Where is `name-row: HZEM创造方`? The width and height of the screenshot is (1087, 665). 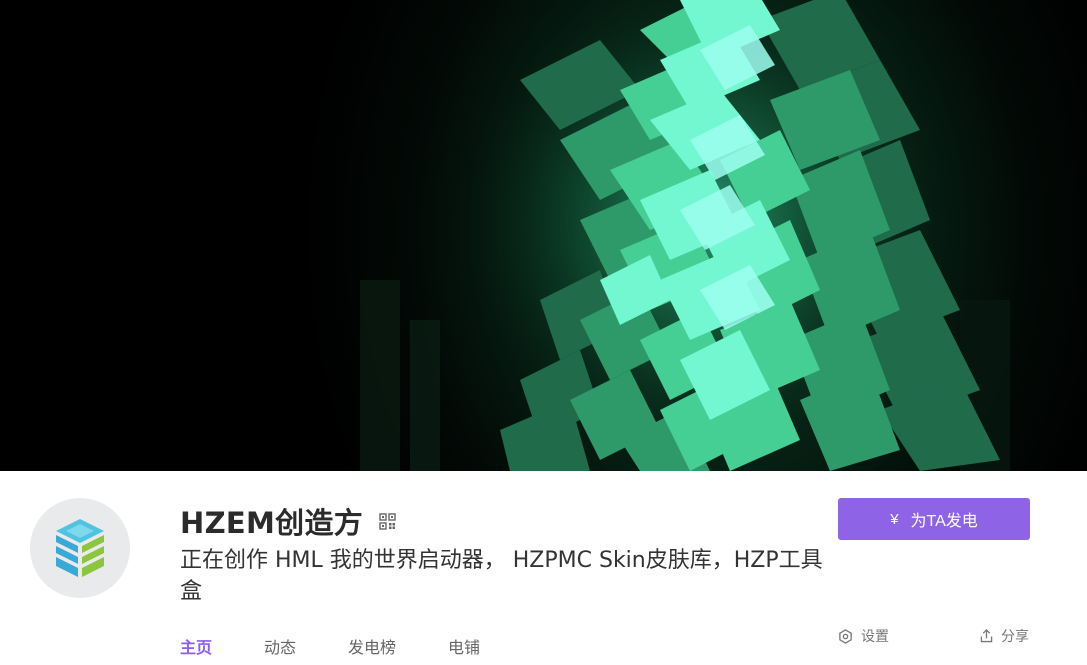 name-row: HZEM创造方 is located at coordinates (288, 521).